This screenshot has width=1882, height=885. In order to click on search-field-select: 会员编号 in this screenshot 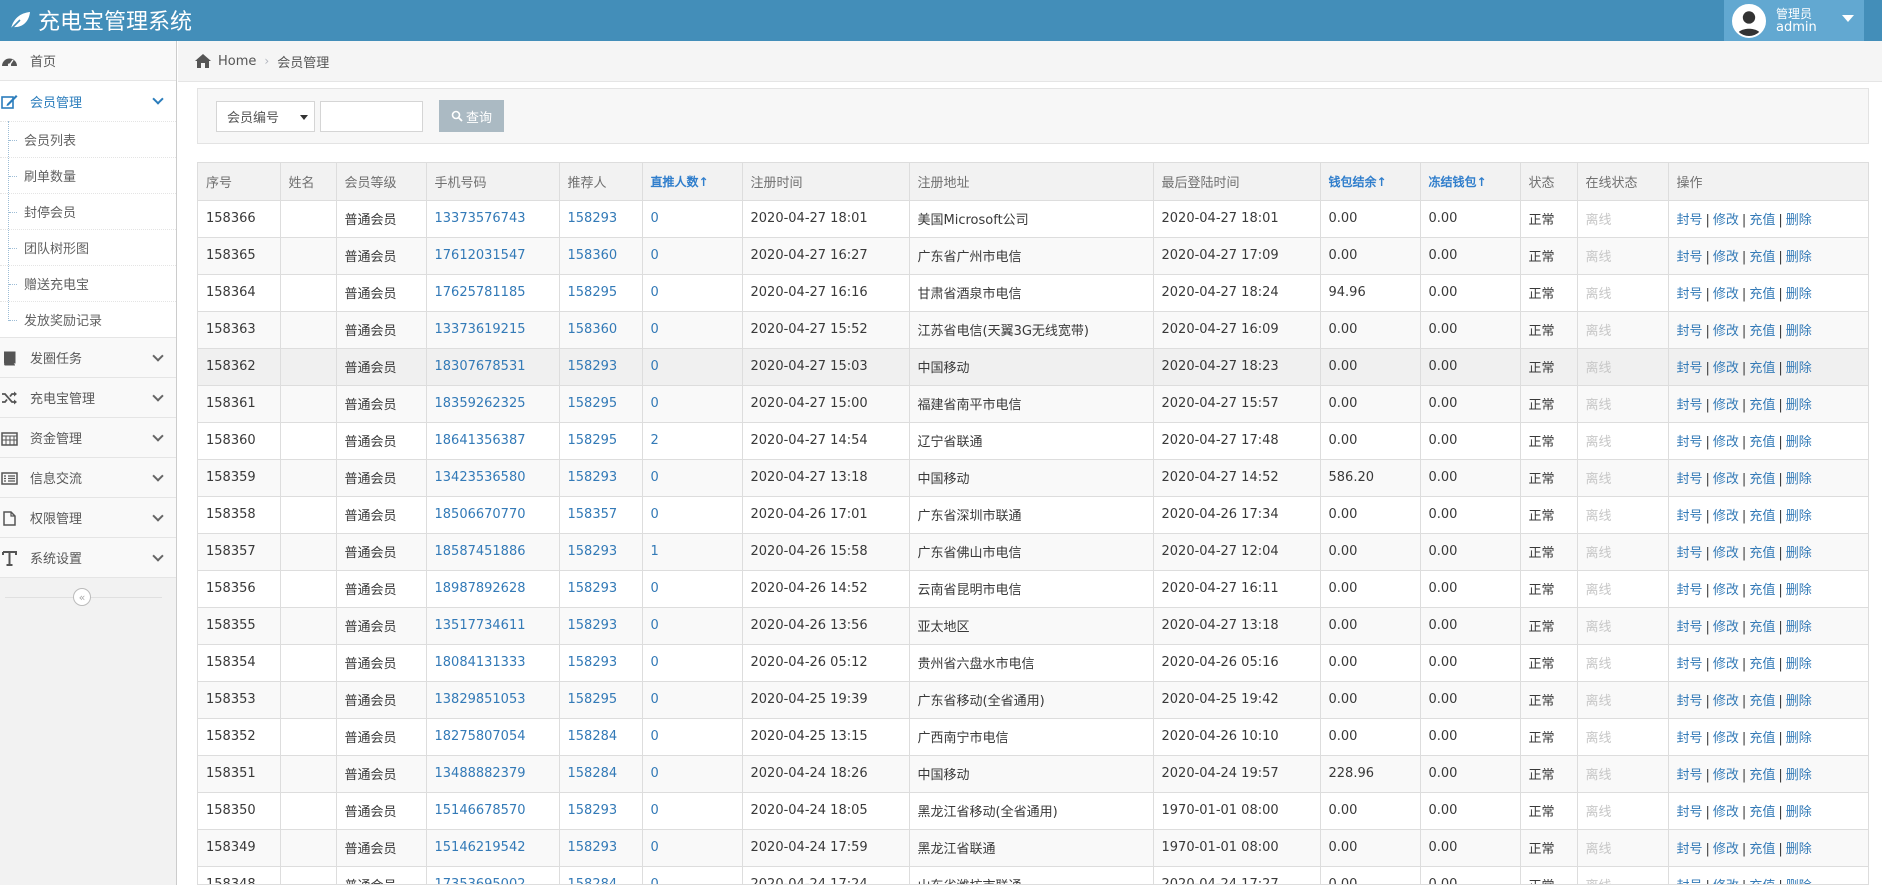, I will do `click(265, 116)`.